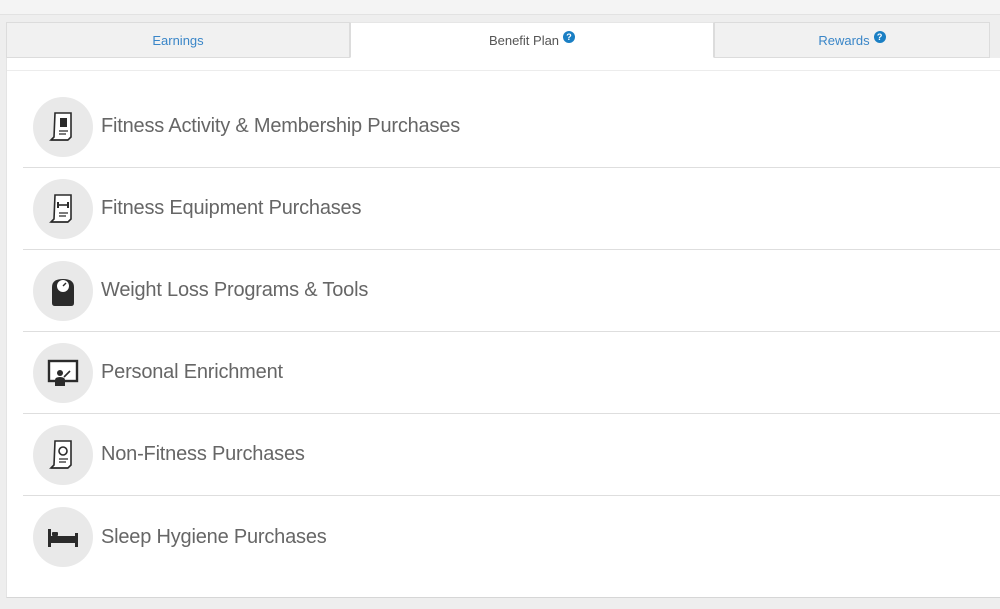 The width and height of the screenshot is (1000, 609). What do you see at coordinates (192, 372) in the screenshot?
I see `category-label: Personal Enrichment` at bounding box center [192, 372].